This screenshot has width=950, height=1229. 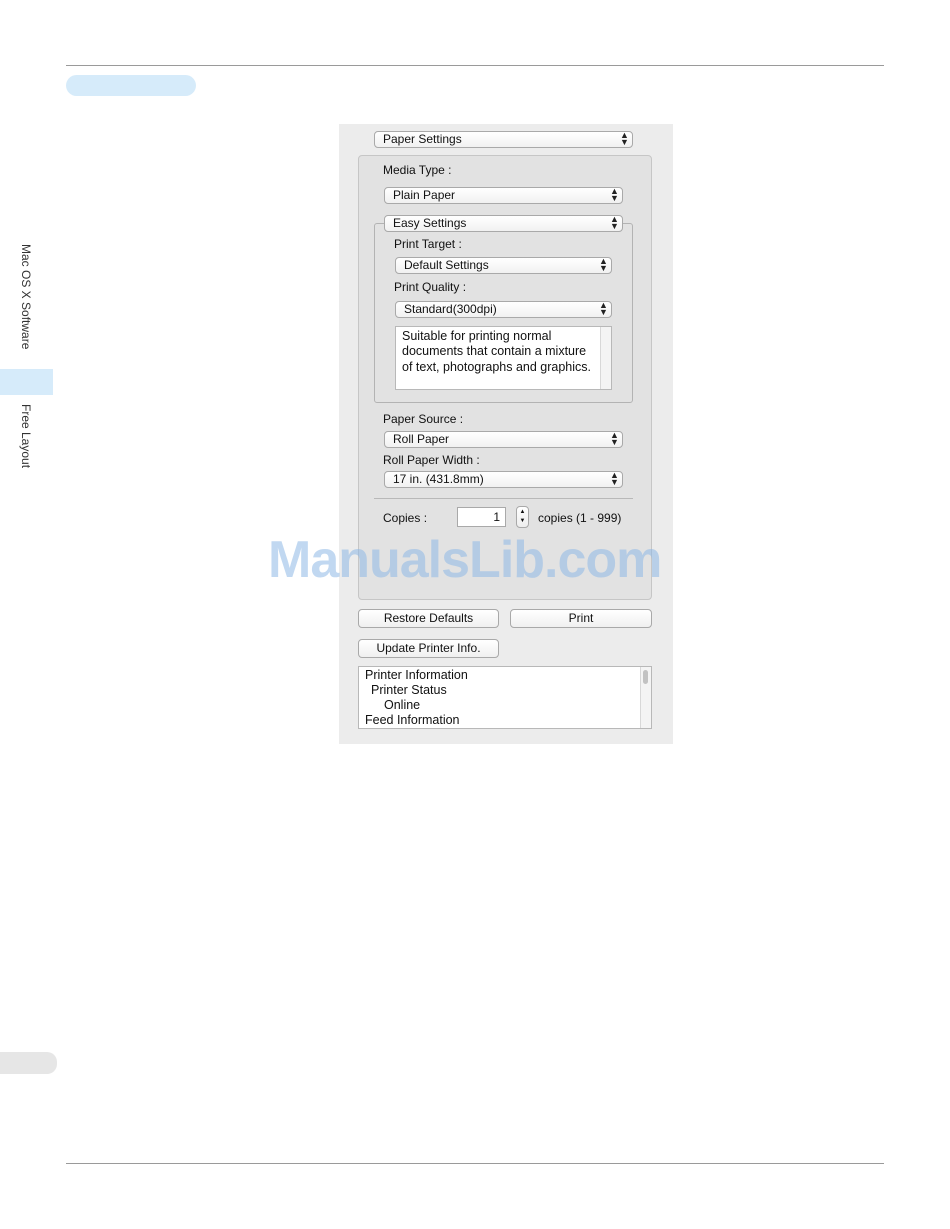 What do you see at coordinates (503, 309) in the screenshot?
I see `print-quality-popup: Standard(300dpi) ▲ ▼` at bounding box center [503, 309].